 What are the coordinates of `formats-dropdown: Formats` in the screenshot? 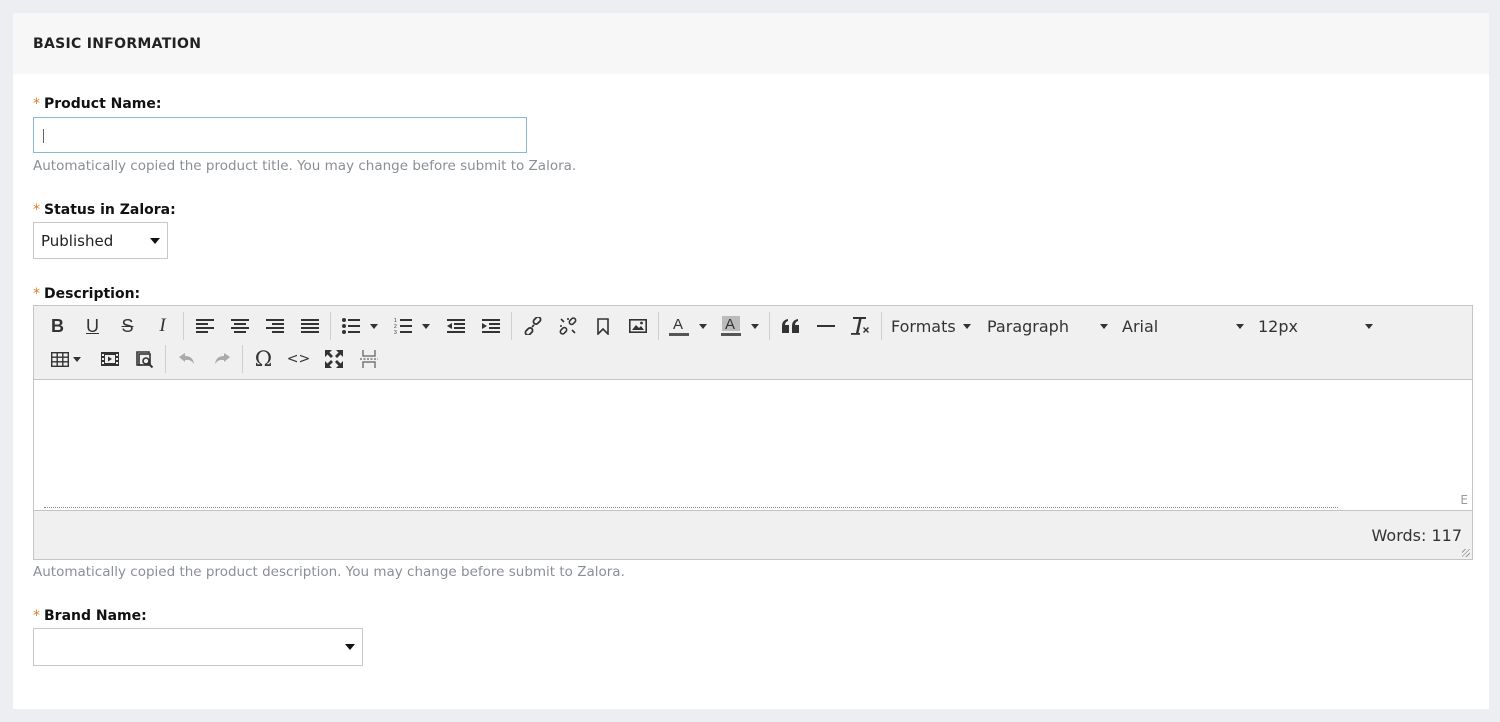 It's located at (933, 326).